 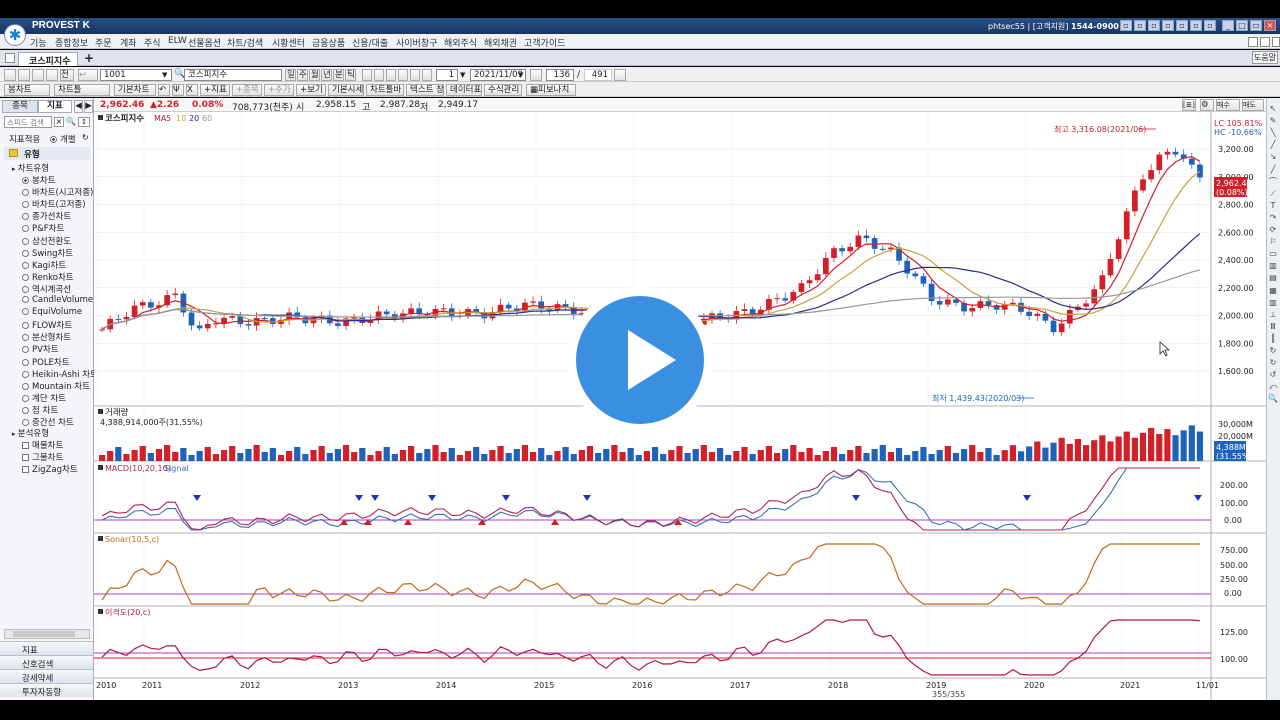 I want to click on window-icon, so click(x=38, y=75).